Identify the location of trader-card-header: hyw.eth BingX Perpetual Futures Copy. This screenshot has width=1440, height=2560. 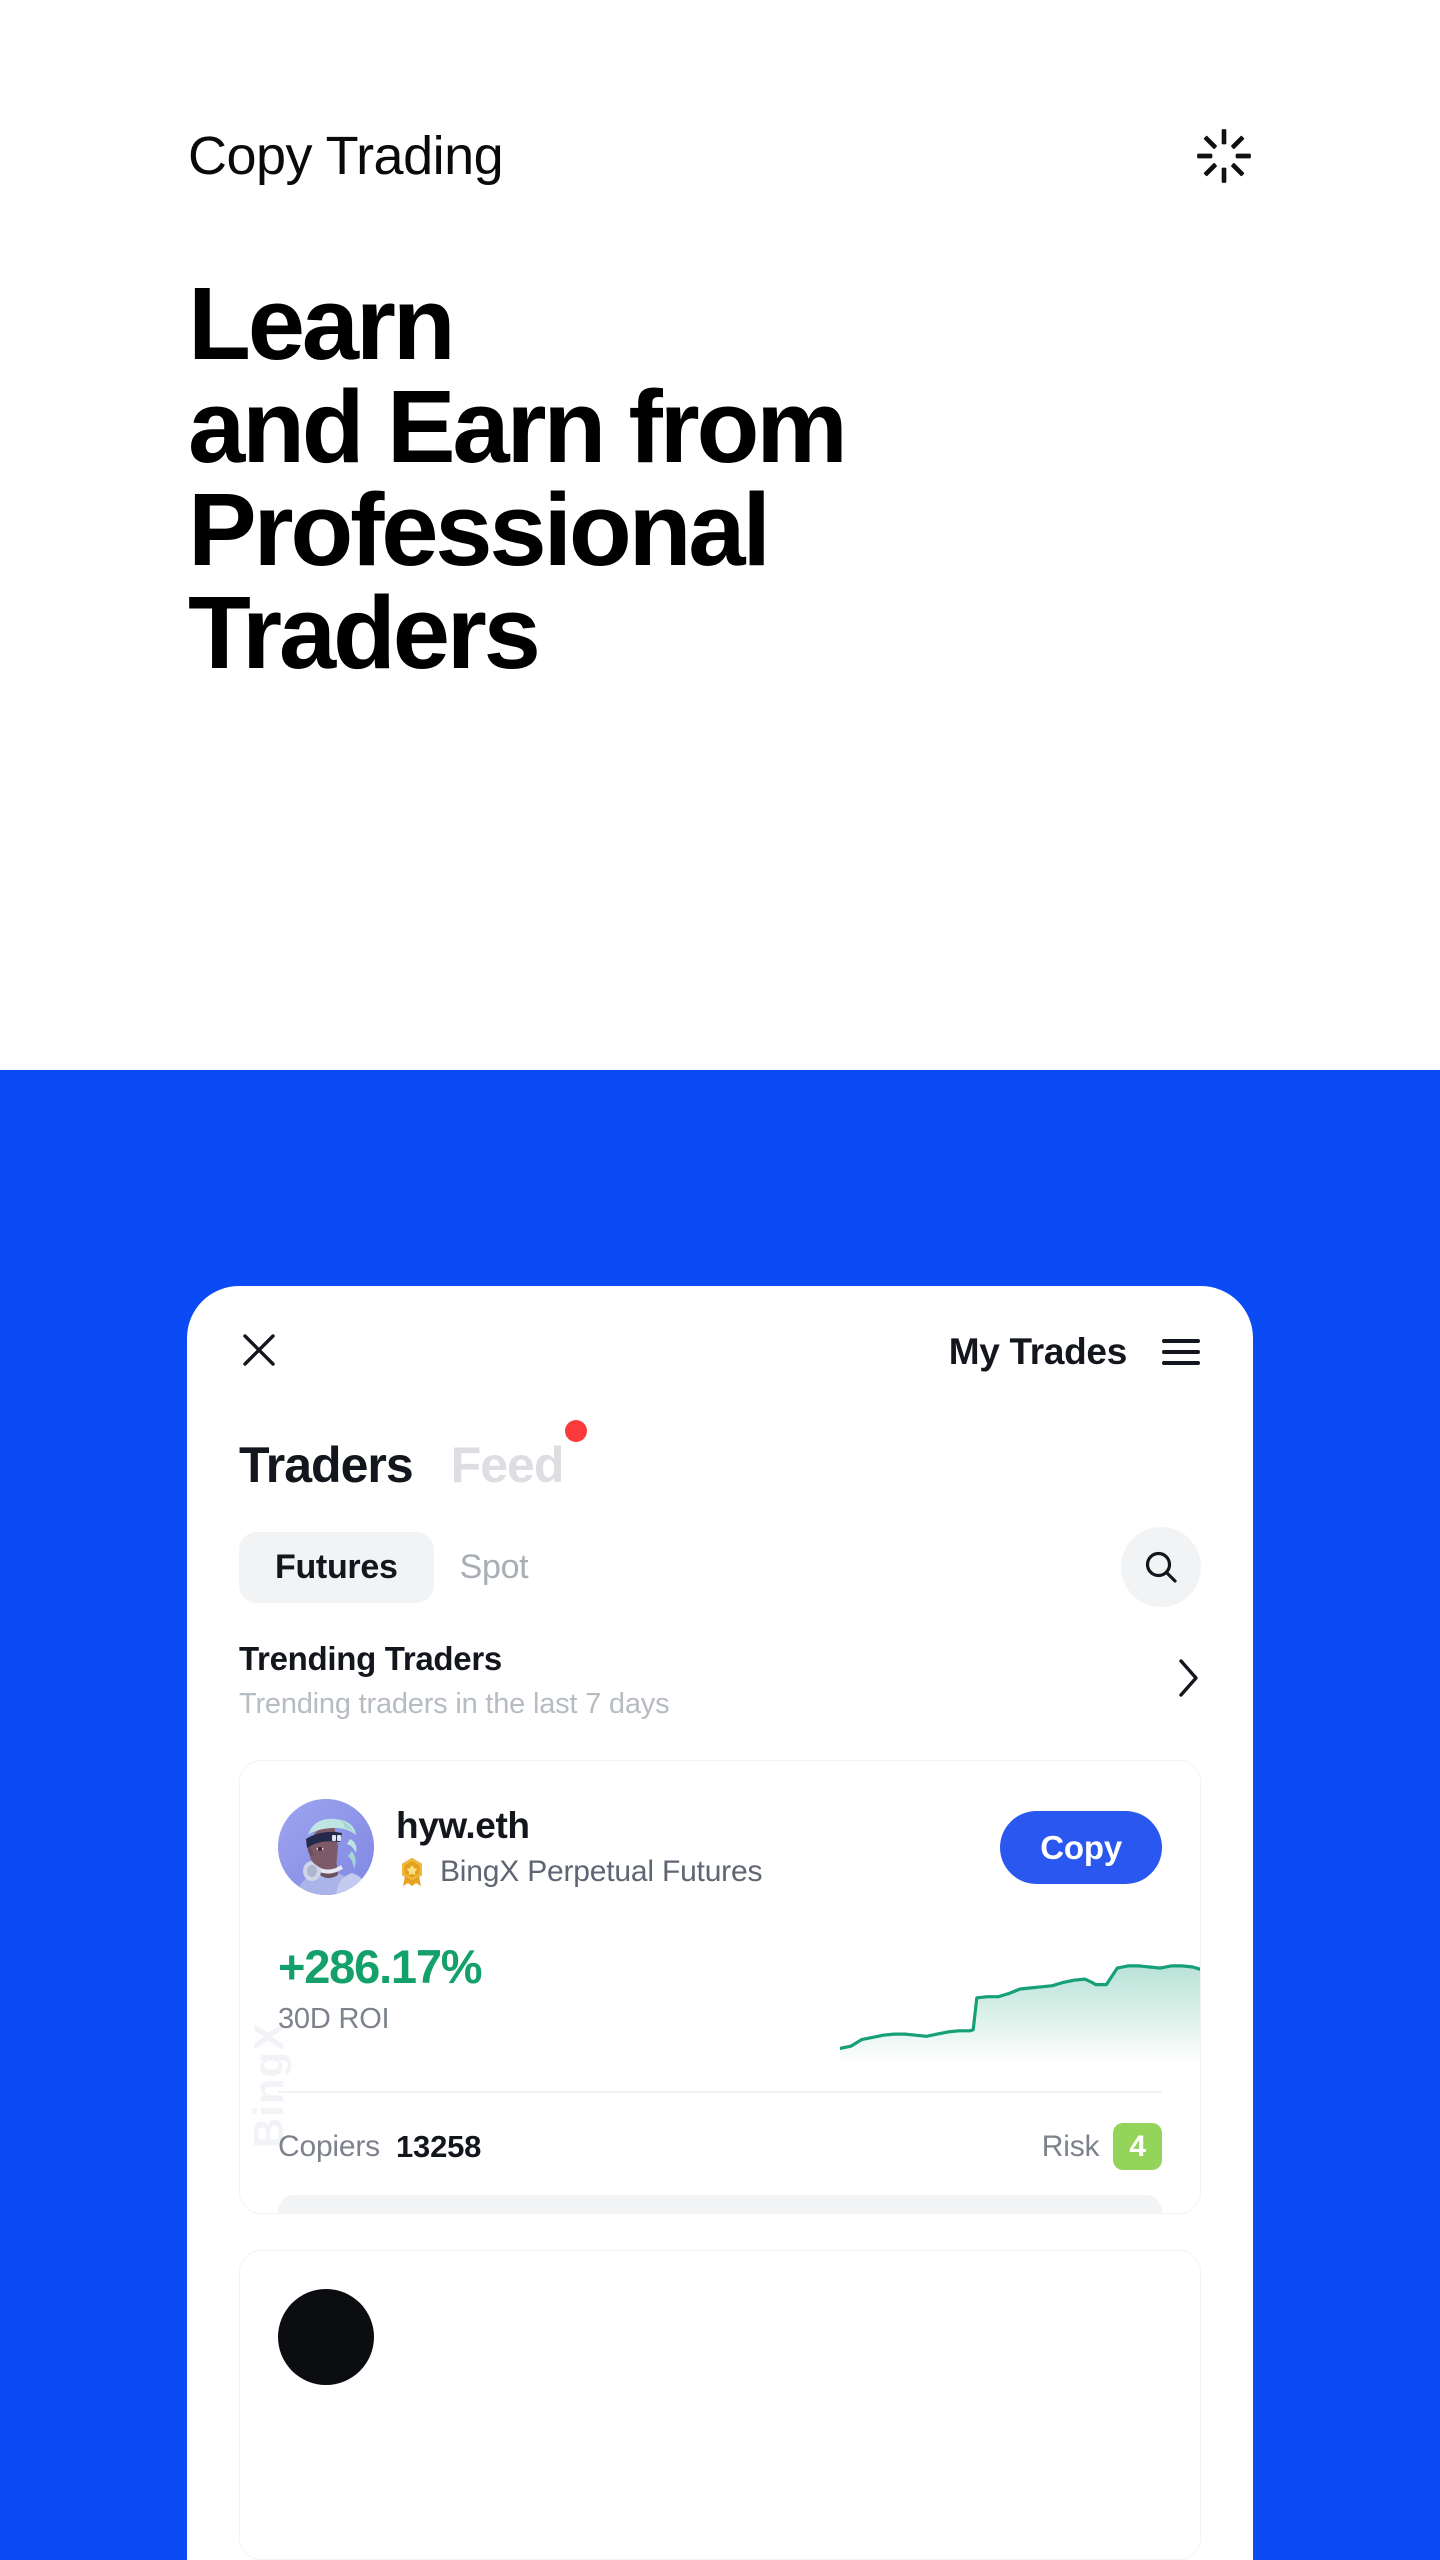
(720, 1847).